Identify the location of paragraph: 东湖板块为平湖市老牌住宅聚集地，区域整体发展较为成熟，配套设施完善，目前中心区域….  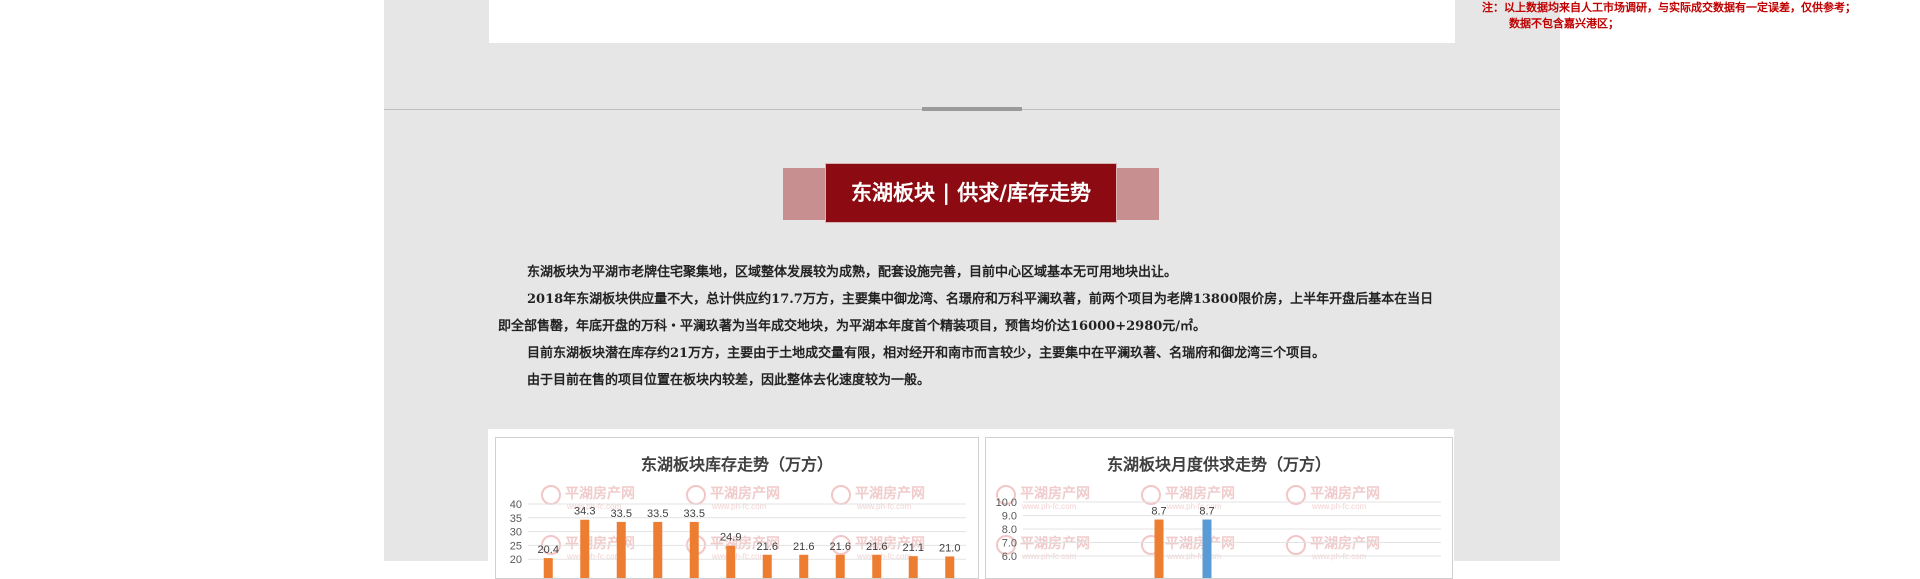
(852, 272).